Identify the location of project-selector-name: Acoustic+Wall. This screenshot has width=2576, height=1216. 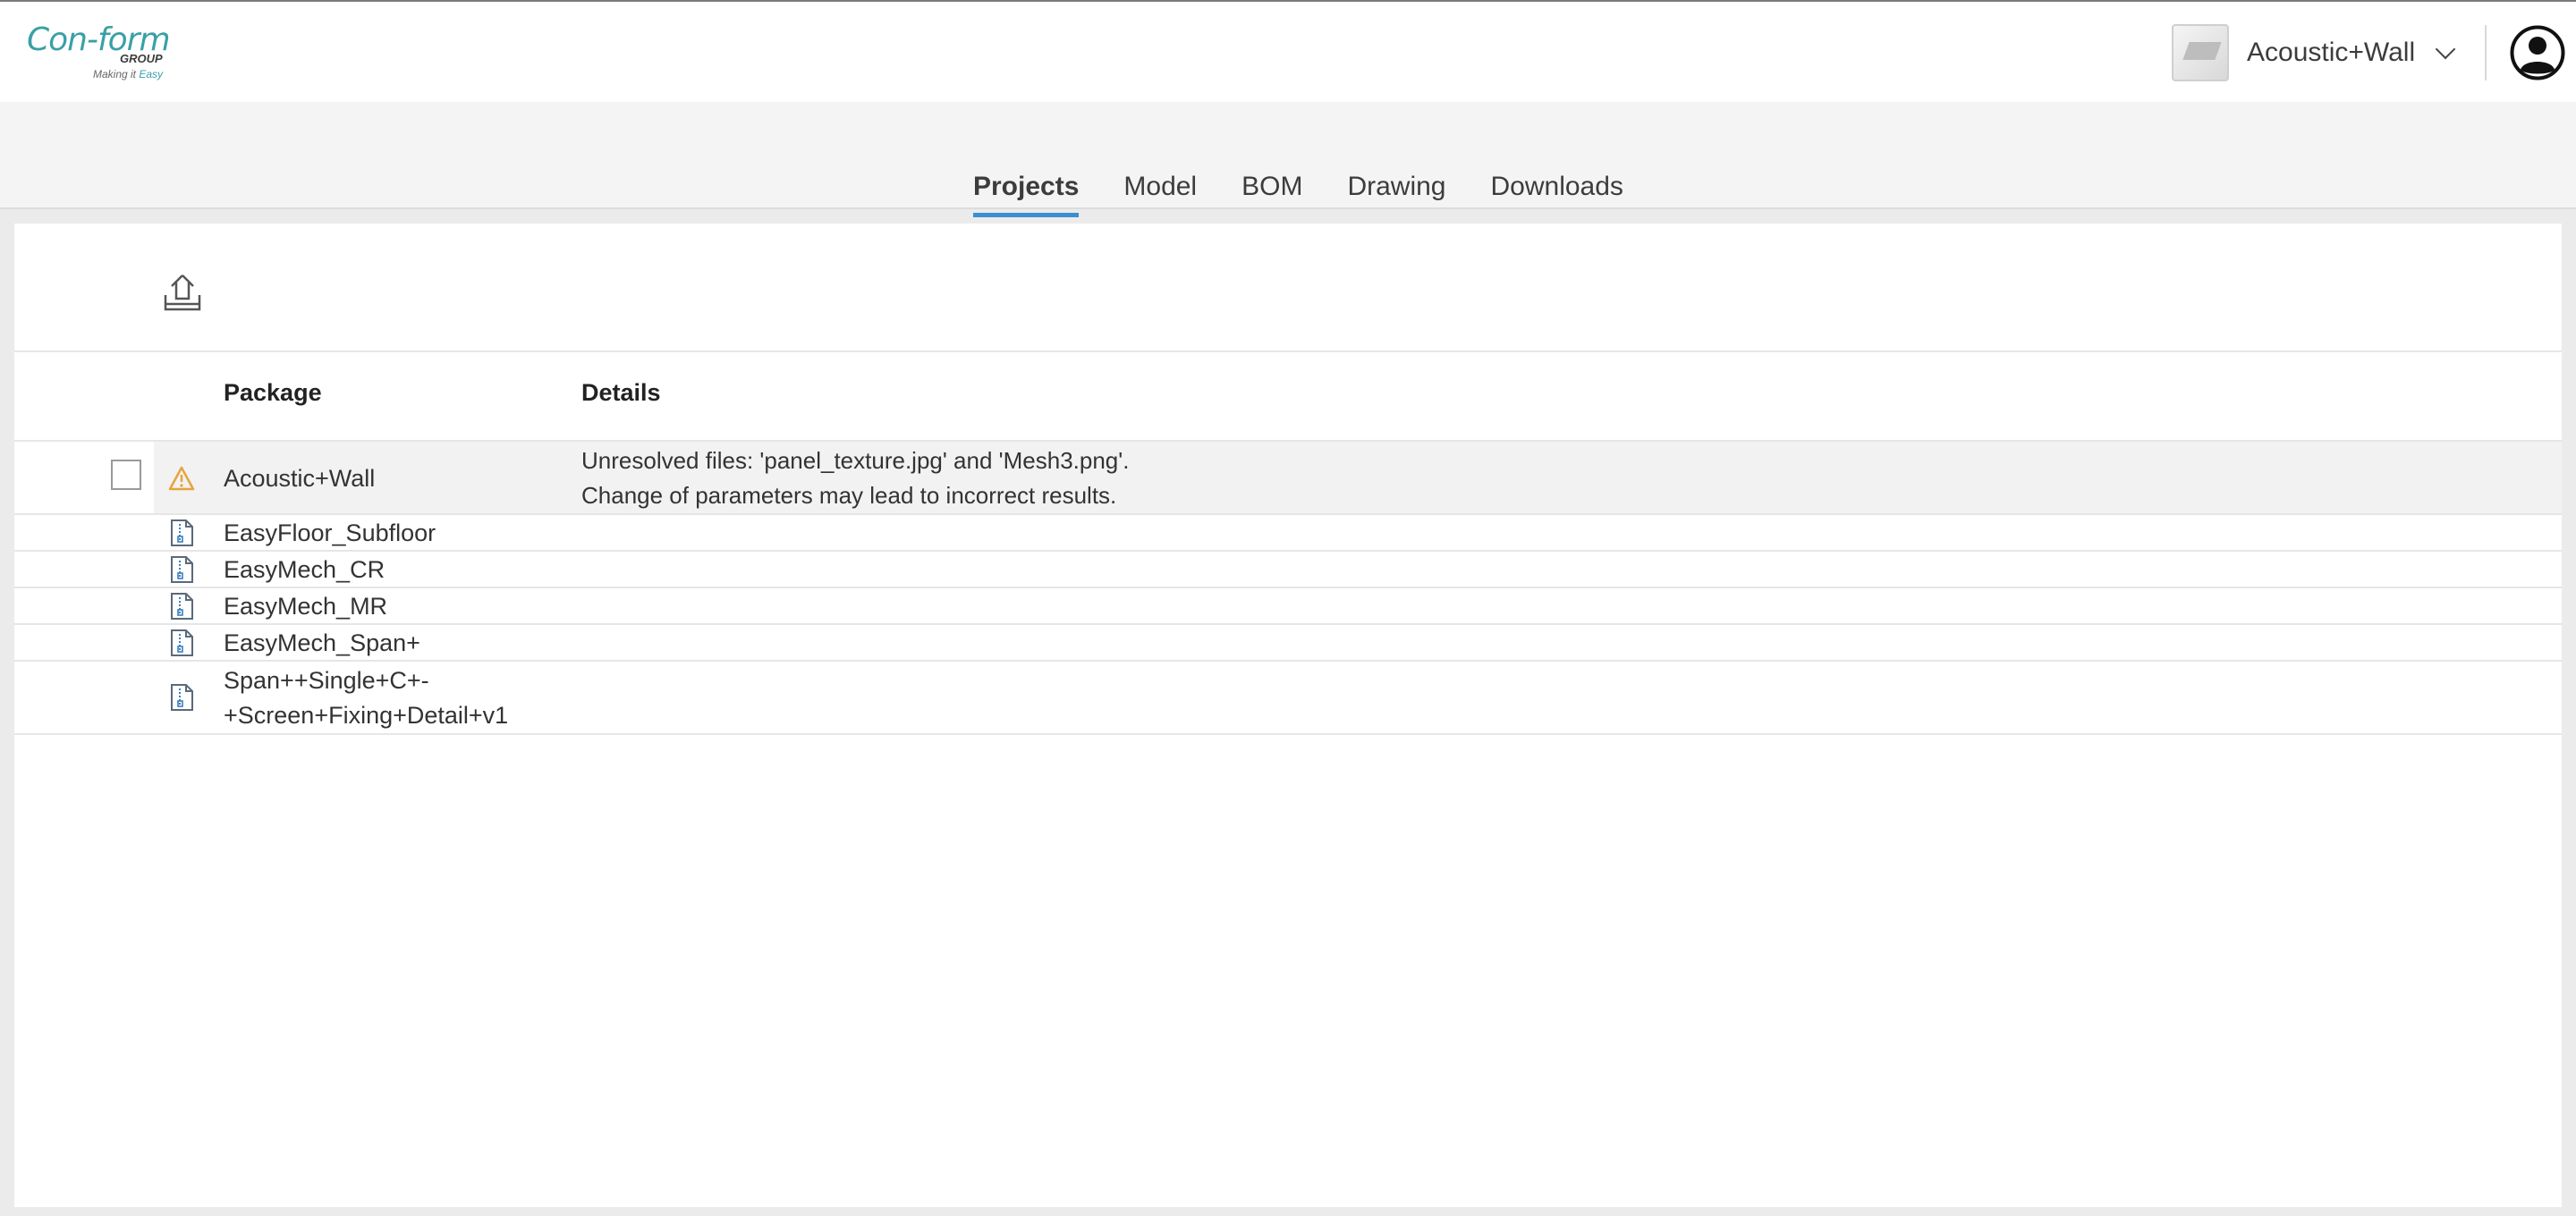
(2331, 53).